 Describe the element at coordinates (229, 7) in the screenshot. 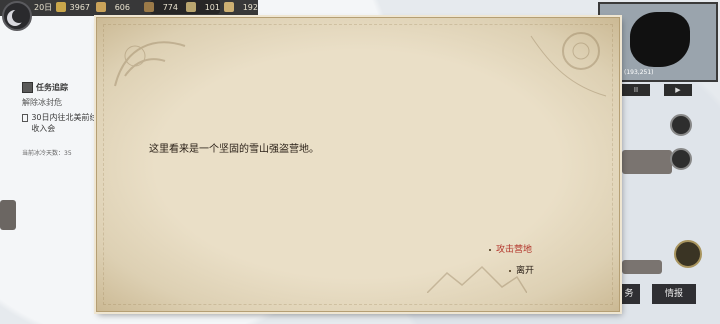

I see `supply-icon` at that location.